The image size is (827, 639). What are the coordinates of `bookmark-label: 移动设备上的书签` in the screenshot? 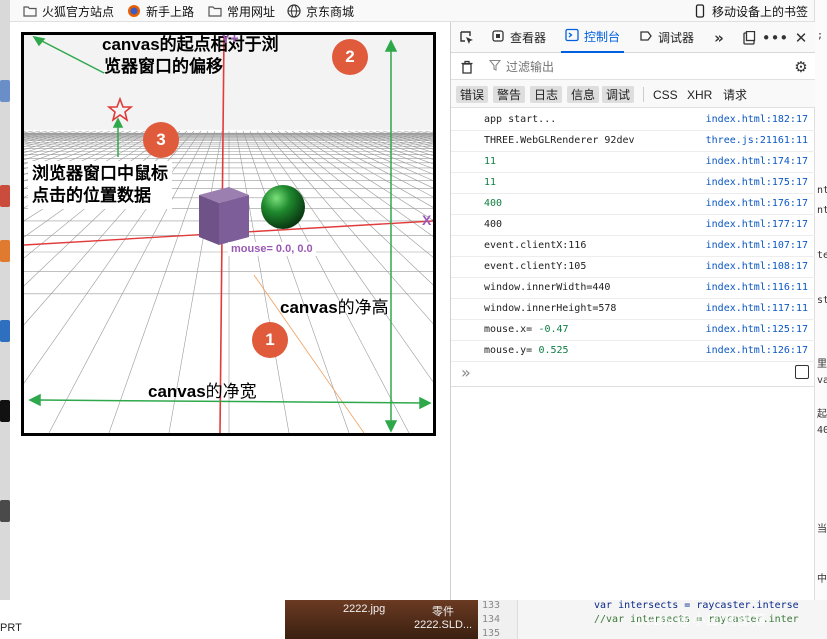 It's located at (760, 11).